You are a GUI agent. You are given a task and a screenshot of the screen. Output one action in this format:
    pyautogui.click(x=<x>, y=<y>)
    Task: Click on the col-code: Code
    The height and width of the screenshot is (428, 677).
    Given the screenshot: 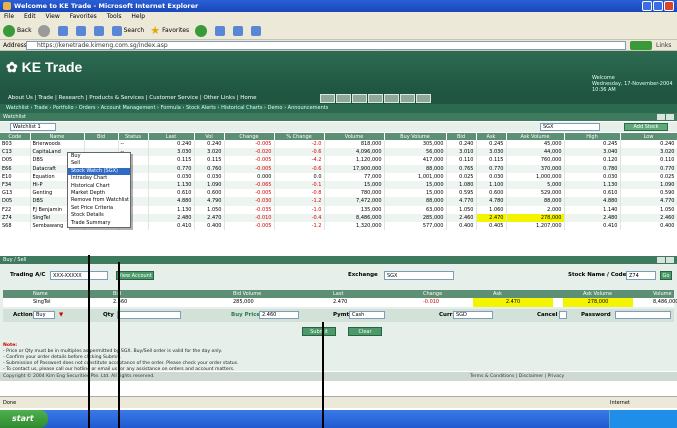 What is the action you would take?
    pyautogui.click(x=15, y=136)
    